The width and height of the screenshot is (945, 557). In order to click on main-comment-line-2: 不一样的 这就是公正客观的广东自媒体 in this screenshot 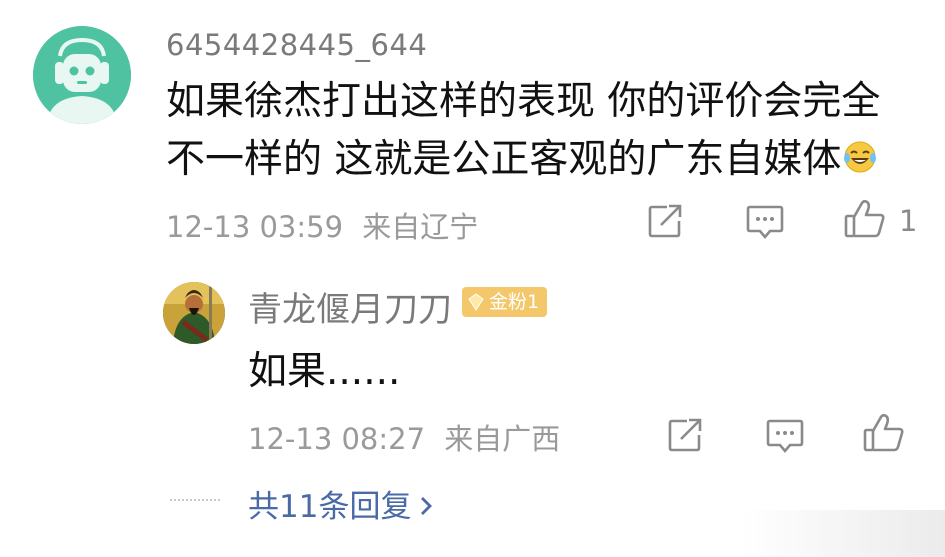, I will do `click(536, 161)`.